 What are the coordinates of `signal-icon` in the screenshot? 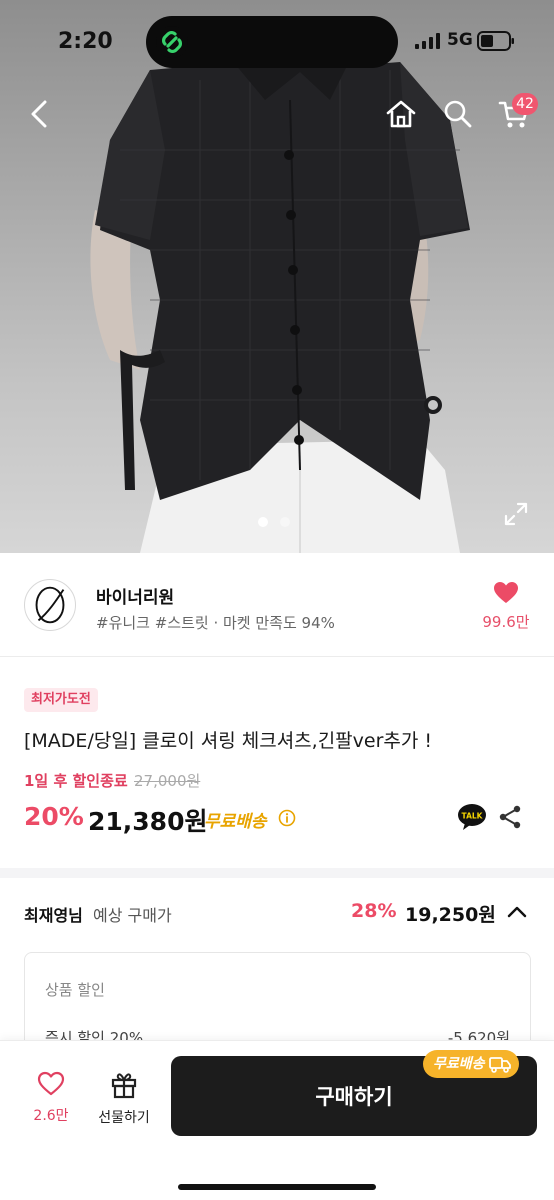 It's located at (427, 41).